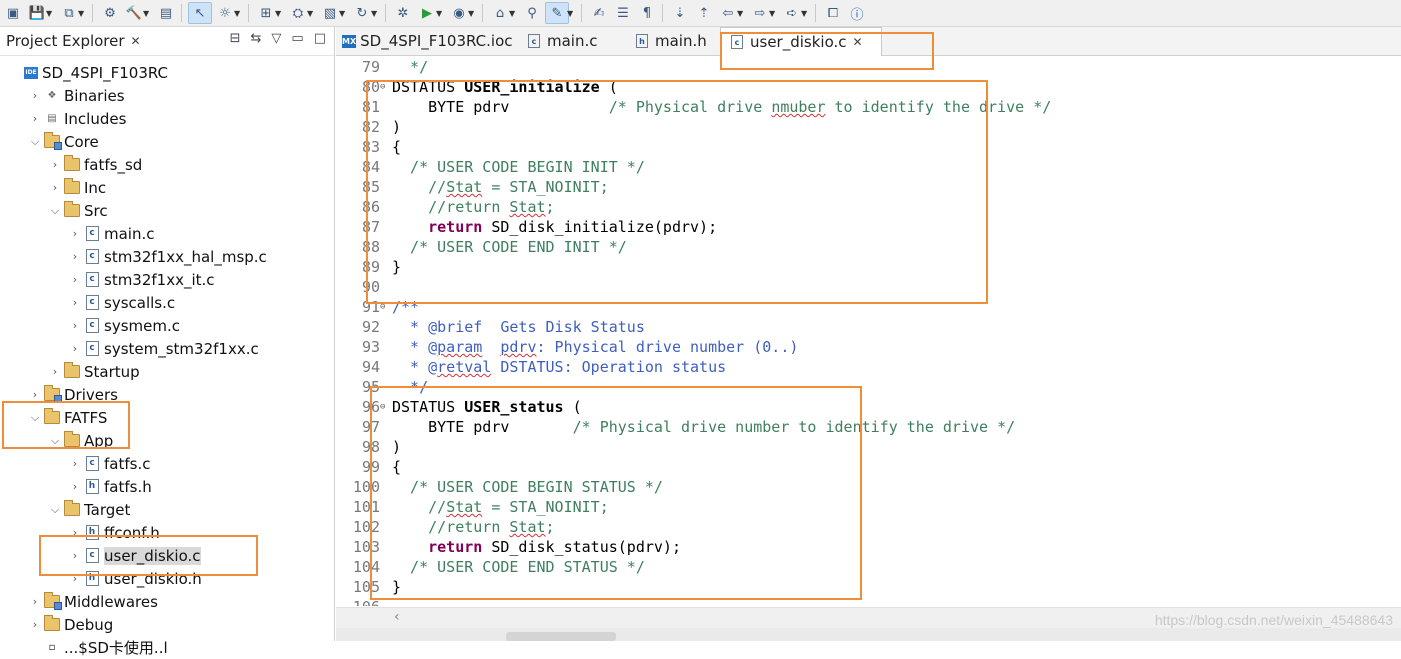 This screenshot has height=659, width=1401. I want to click on next-annotation-icon: ⇣, so click(680, 13).